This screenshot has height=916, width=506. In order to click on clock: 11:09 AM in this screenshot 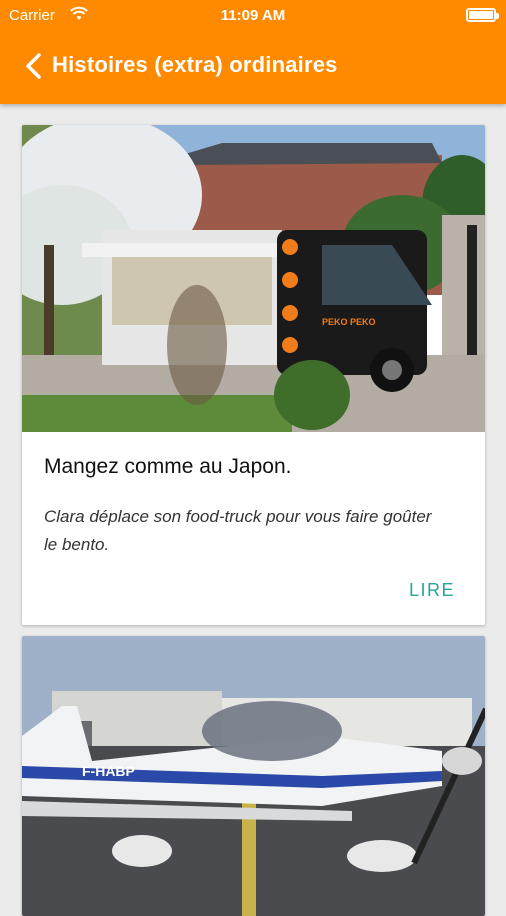, I will do `click(253, 15)`.